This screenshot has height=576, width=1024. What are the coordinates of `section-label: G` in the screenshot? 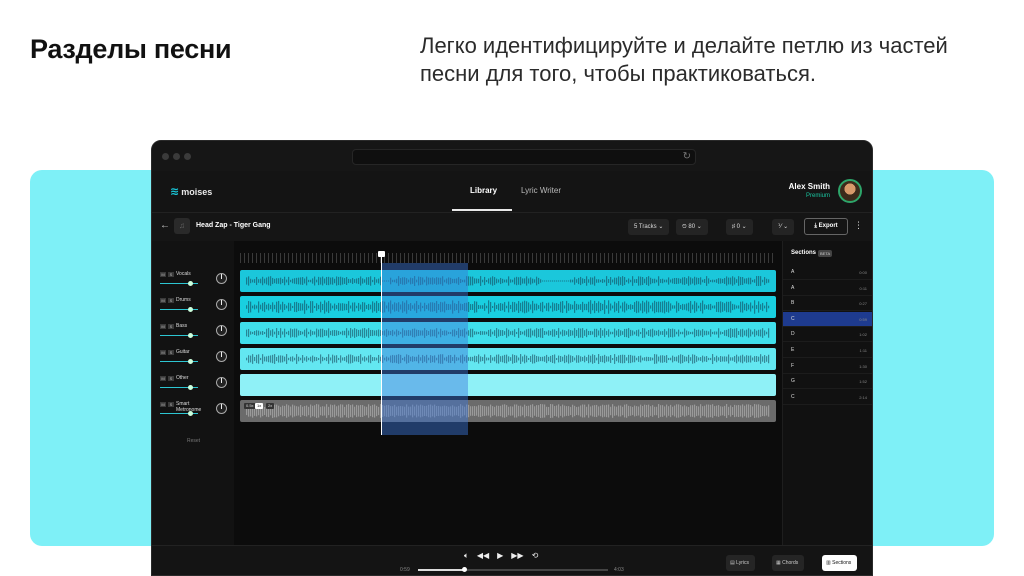 It's located at (793, 381).